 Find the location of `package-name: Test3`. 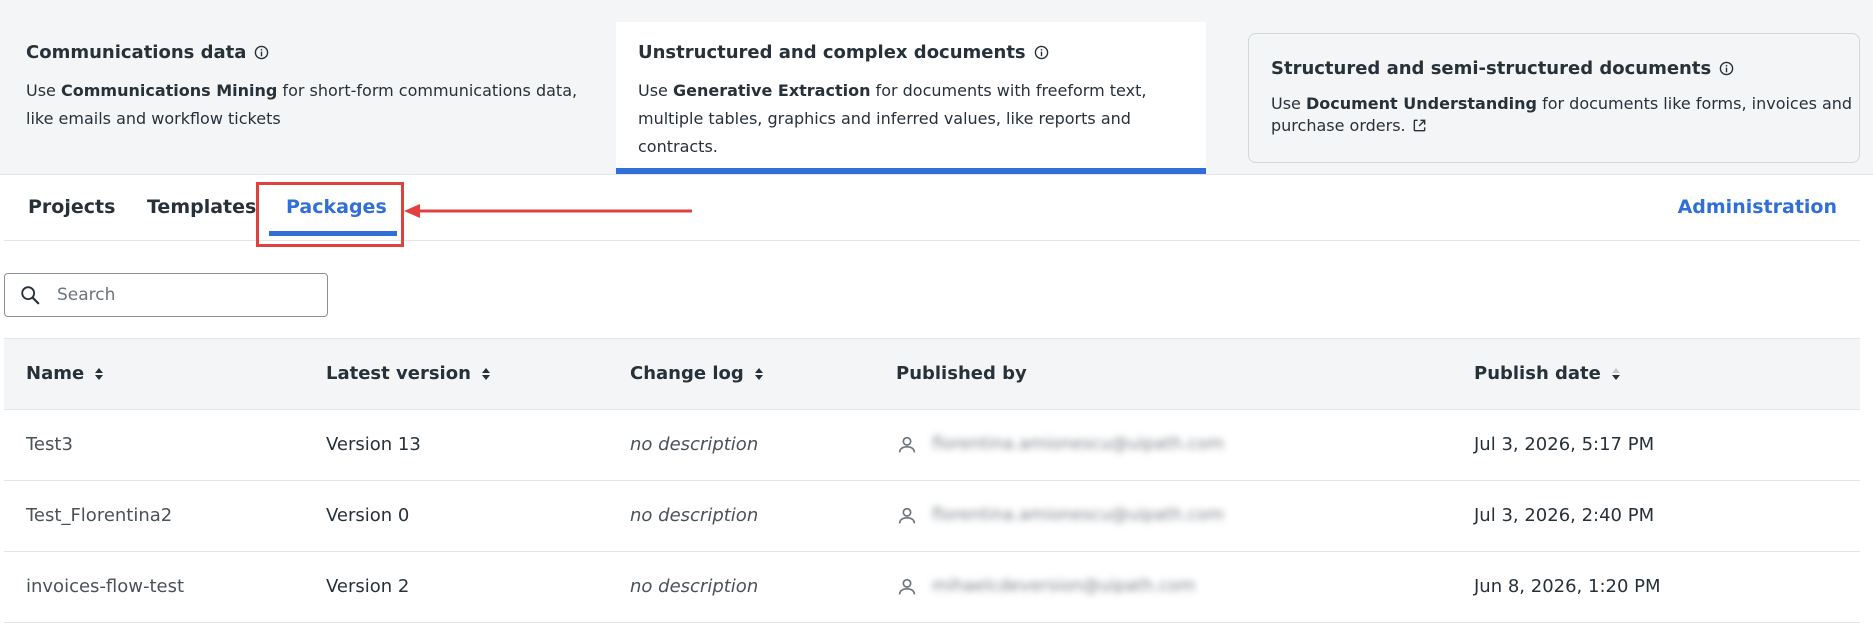

package-name: Test3 is located at coordinates (49, 444).